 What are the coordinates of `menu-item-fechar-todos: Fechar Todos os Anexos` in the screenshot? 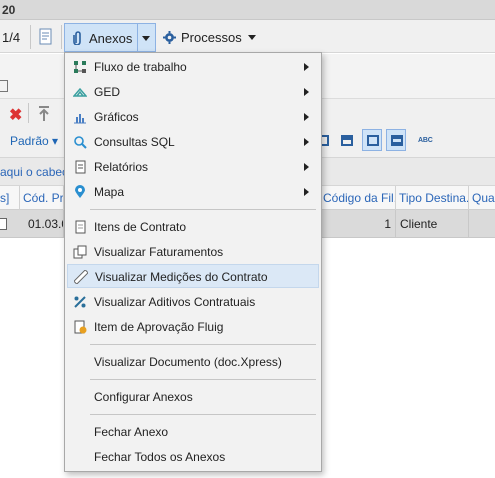 It's located at (193, 457).